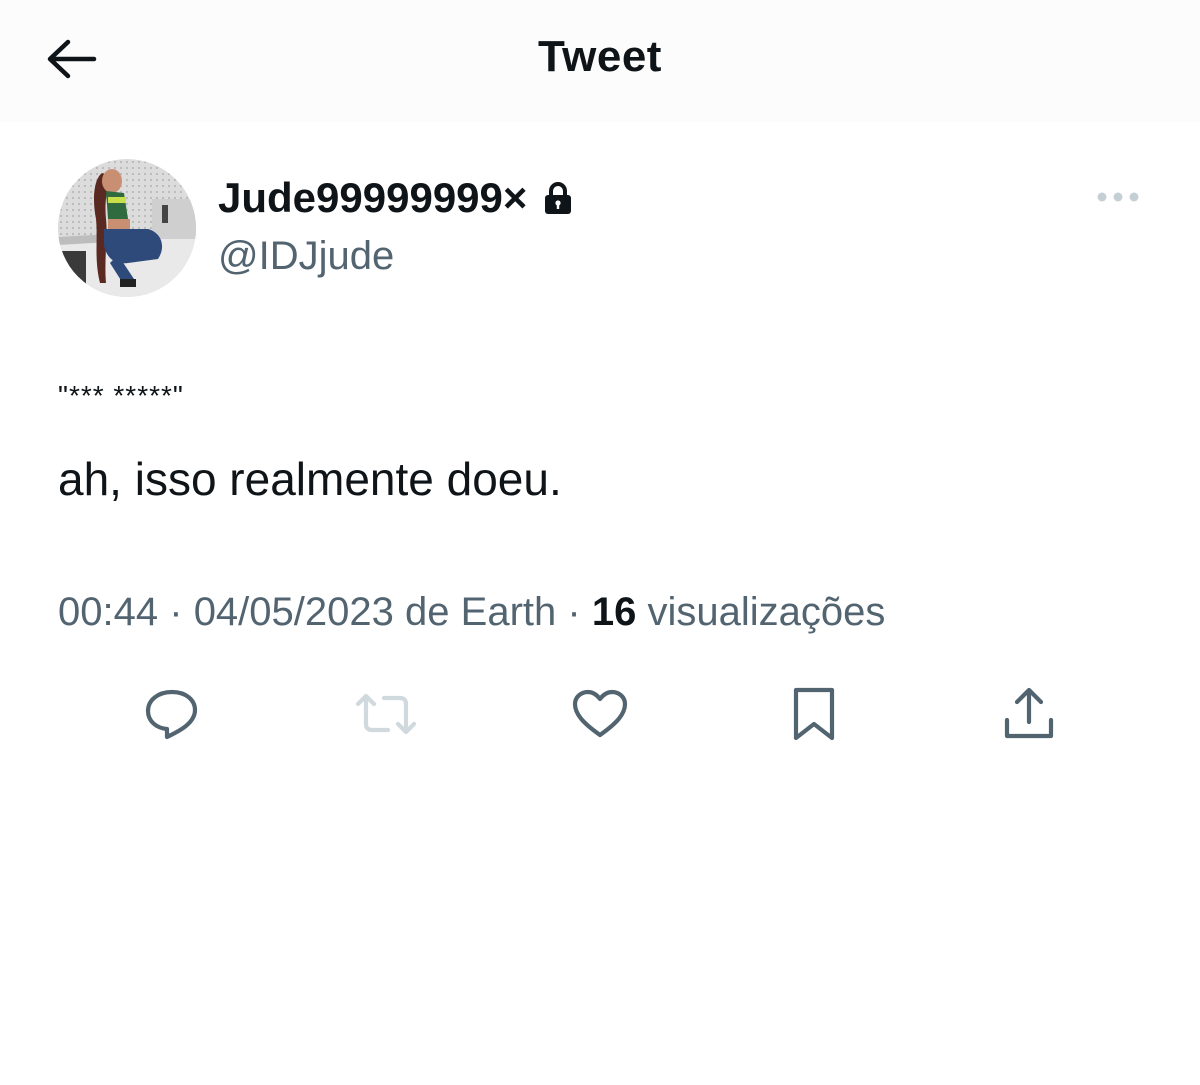  I want to click on top-bar: Tweet, so click(600, 61).